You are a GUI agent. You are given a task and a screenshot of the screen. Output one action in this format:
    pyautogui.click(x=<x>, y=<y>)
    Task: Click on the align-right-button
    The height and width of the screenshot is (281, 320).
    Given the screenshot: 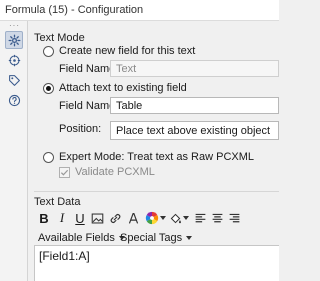 What is the action you would take?
    pyautogui.click(x=234, y=218)
    